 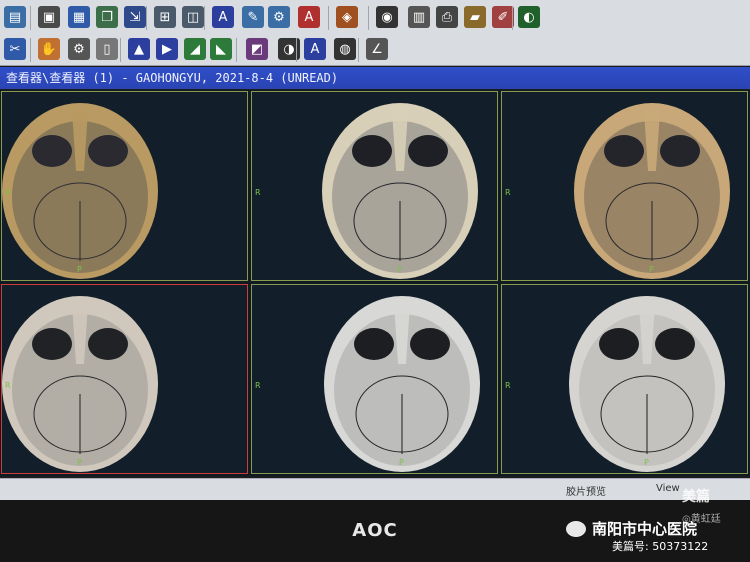 I want to click on film-icon: ✐, so click(x=503, y=17).